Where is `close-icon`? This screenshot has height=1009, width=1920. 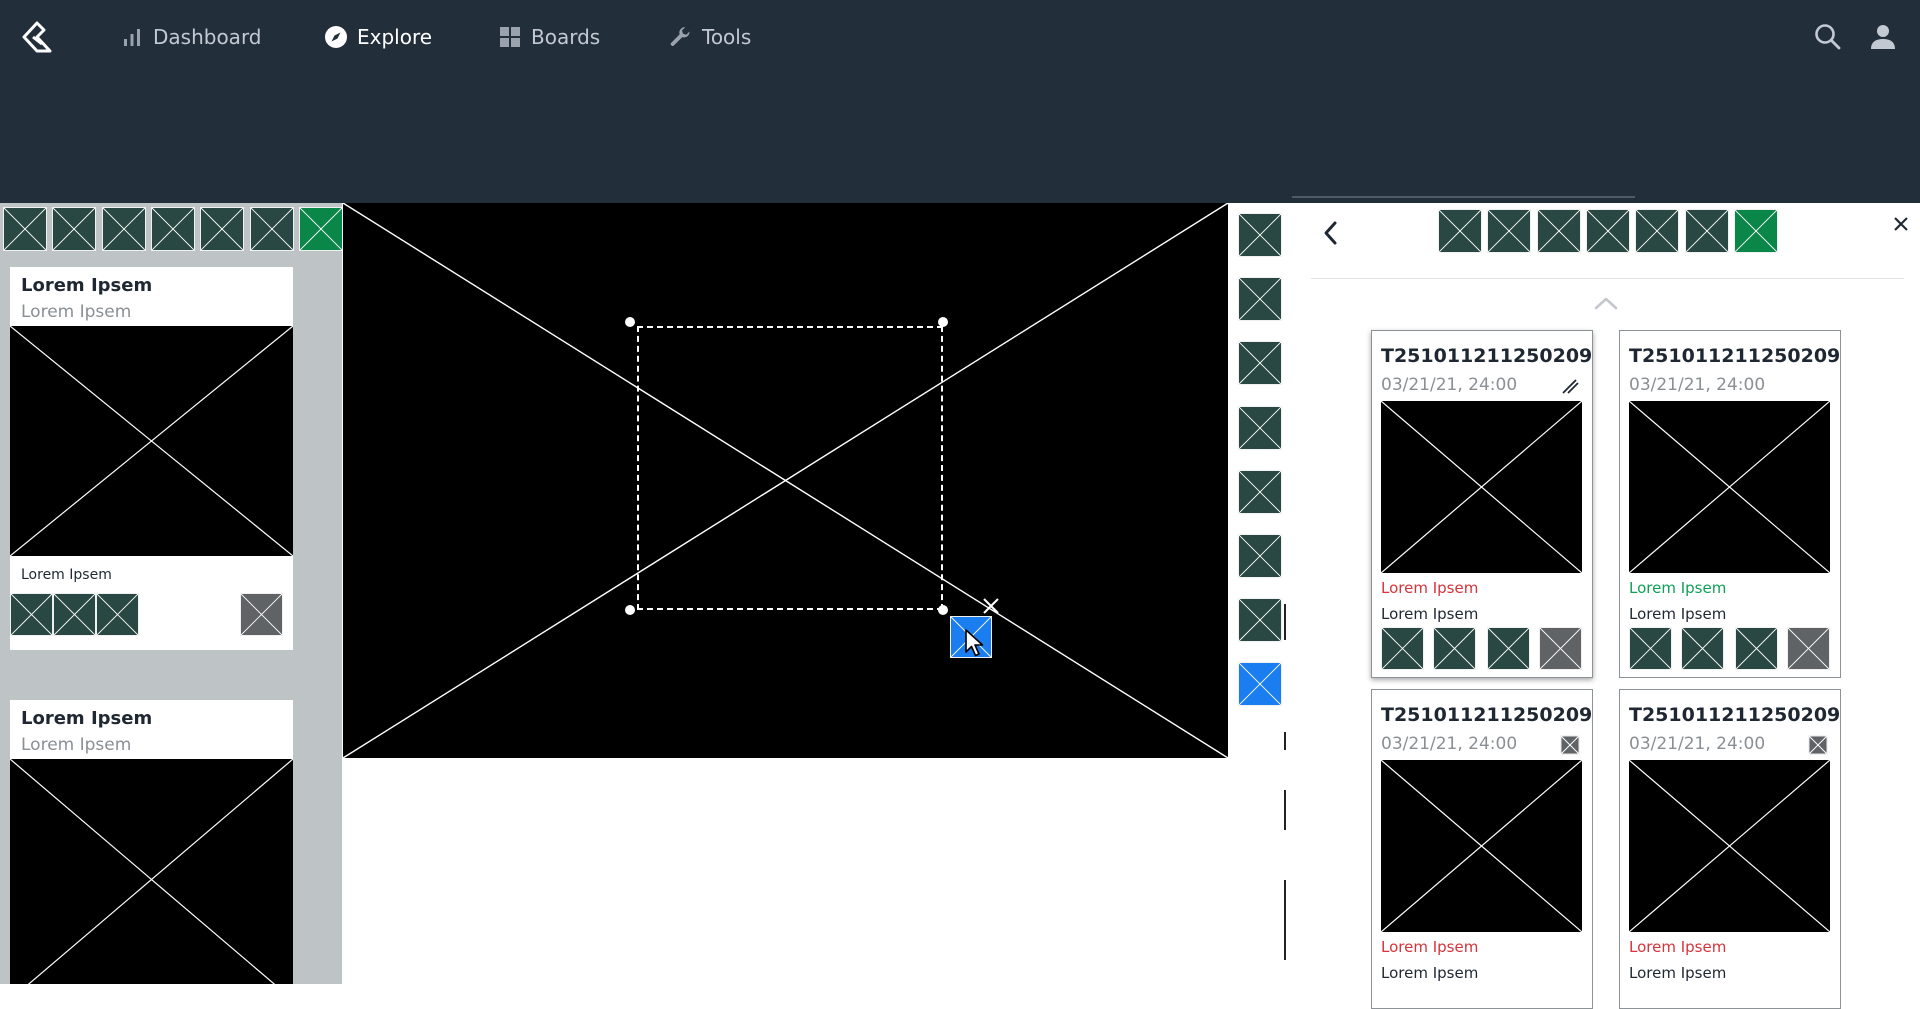 close-icon is located at coordinates (1901, 224).